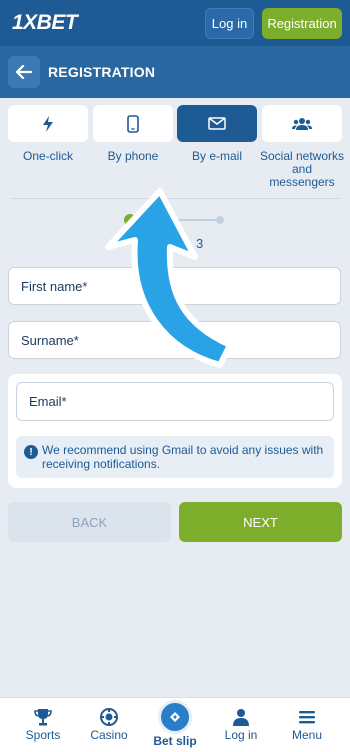 This screenshot has width=350, height=752. I want to click on nav-menu: Menu, so click(307, 725).